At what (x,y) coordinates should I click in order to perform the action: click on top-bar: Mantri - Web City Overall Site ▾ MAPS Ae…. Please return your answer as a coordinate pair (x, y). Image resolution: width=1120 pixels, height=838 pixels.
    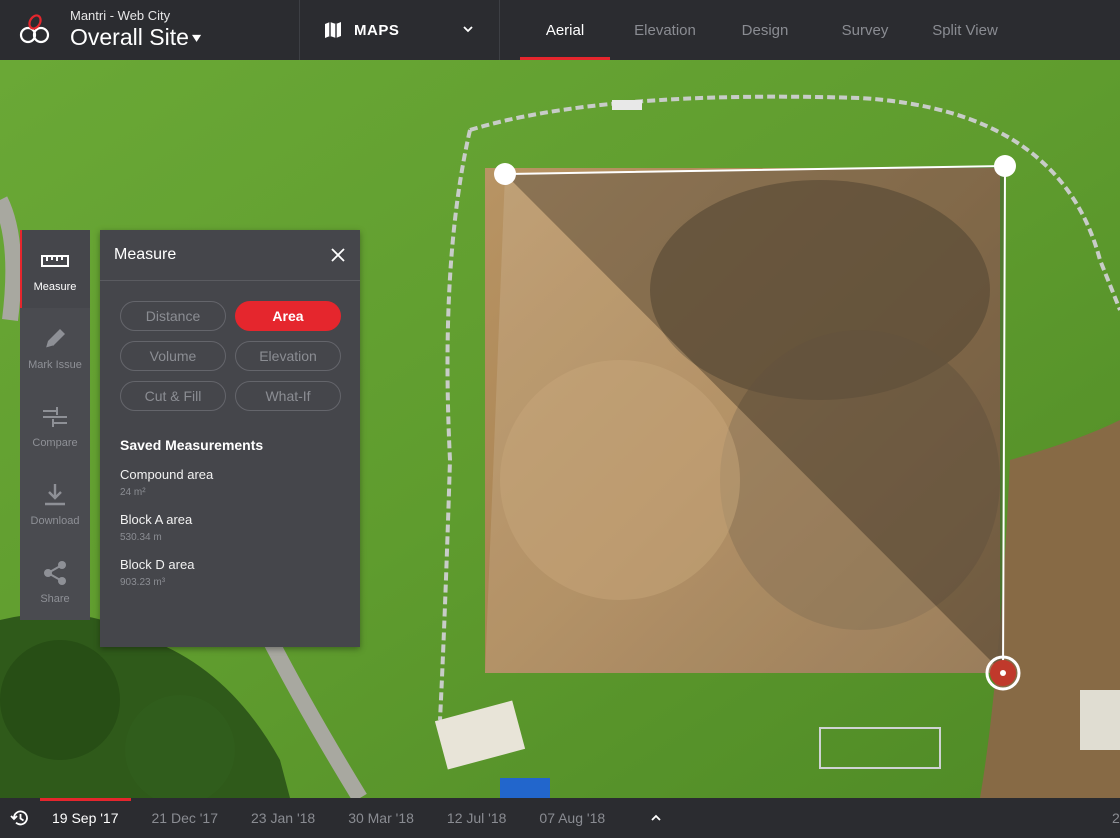
    Looking at the image, I should click on (560, 30).